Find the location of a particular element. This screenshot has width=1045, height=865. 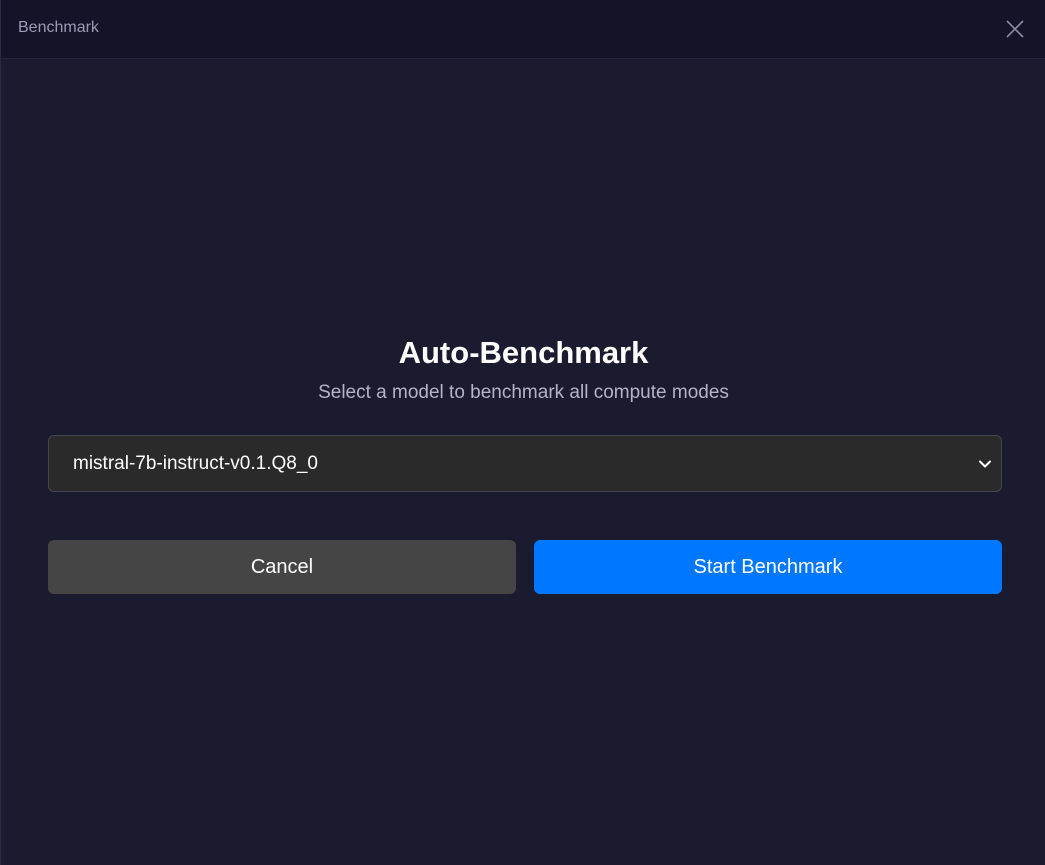

model-select: mistral-7b-instruct-v0.1.Q8_0 is located at coordinates (525, 463).